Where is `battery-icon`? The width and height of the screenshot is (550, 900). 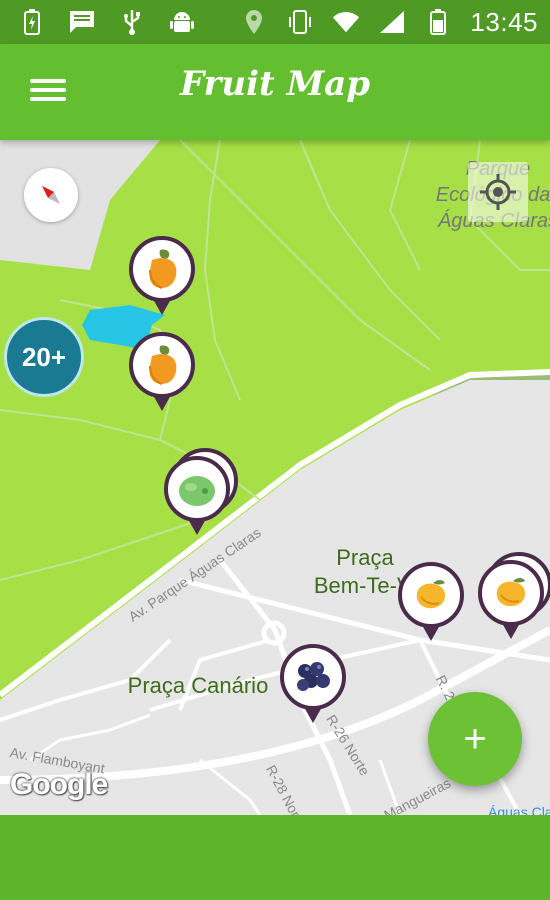
battery-icon is located at coordinates (438, 22).